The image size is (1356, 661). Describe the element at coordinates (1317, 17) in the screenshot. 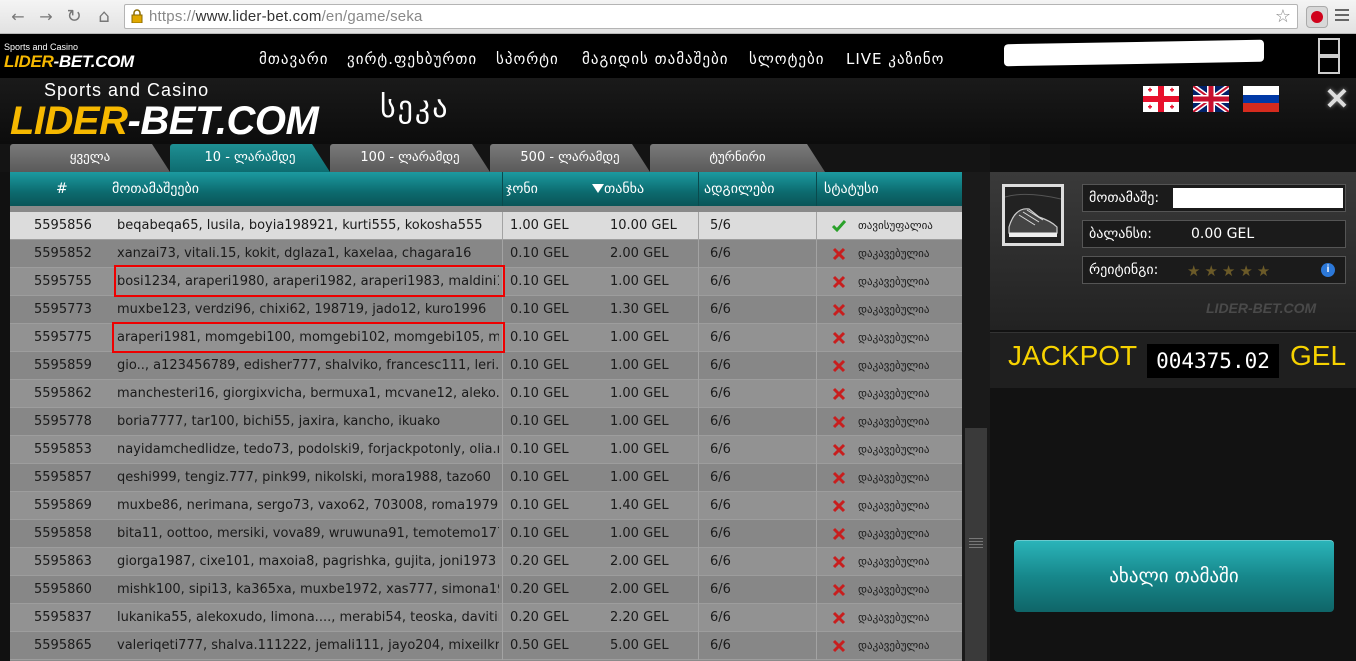

I see `extension-icon` at that location.